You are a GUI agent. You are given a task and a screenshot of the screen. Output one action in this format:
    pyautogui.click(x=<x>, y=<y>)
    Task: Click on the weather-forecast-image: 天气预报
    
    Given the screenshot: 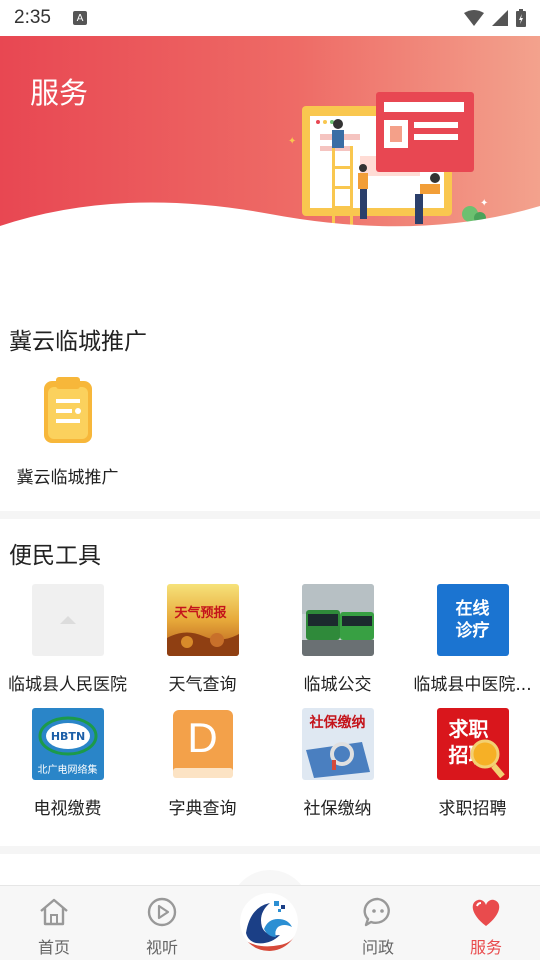 What is the action you would take?
    pyautogui.click(x=202, y=620)
    